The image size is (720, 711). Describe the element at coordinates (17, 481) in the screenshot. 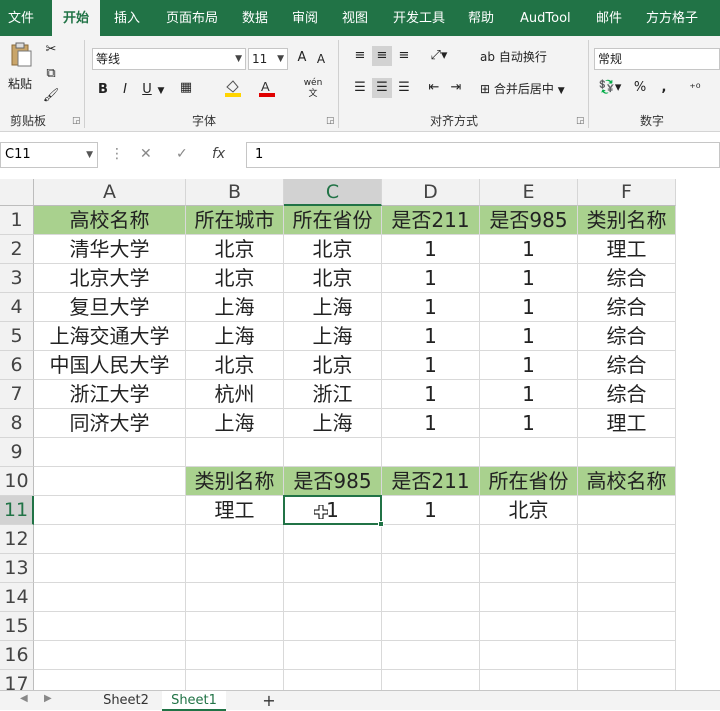

I see `row-header-10: 10` at that location.